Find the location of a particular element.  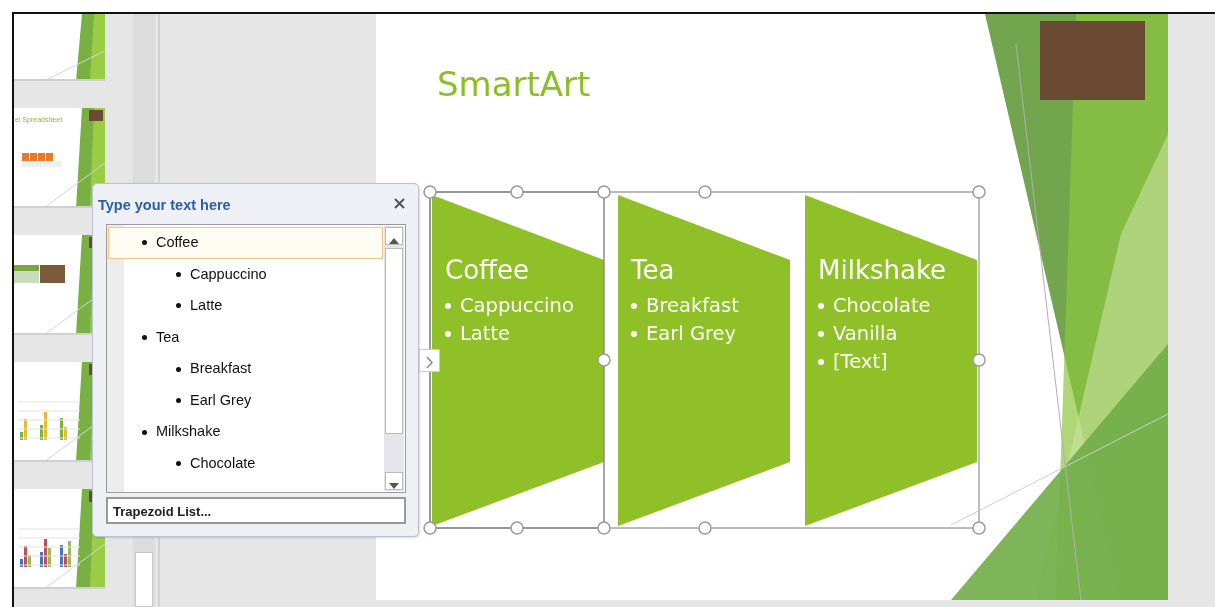

slide-thumbnail is located at coordinates (59, 47).